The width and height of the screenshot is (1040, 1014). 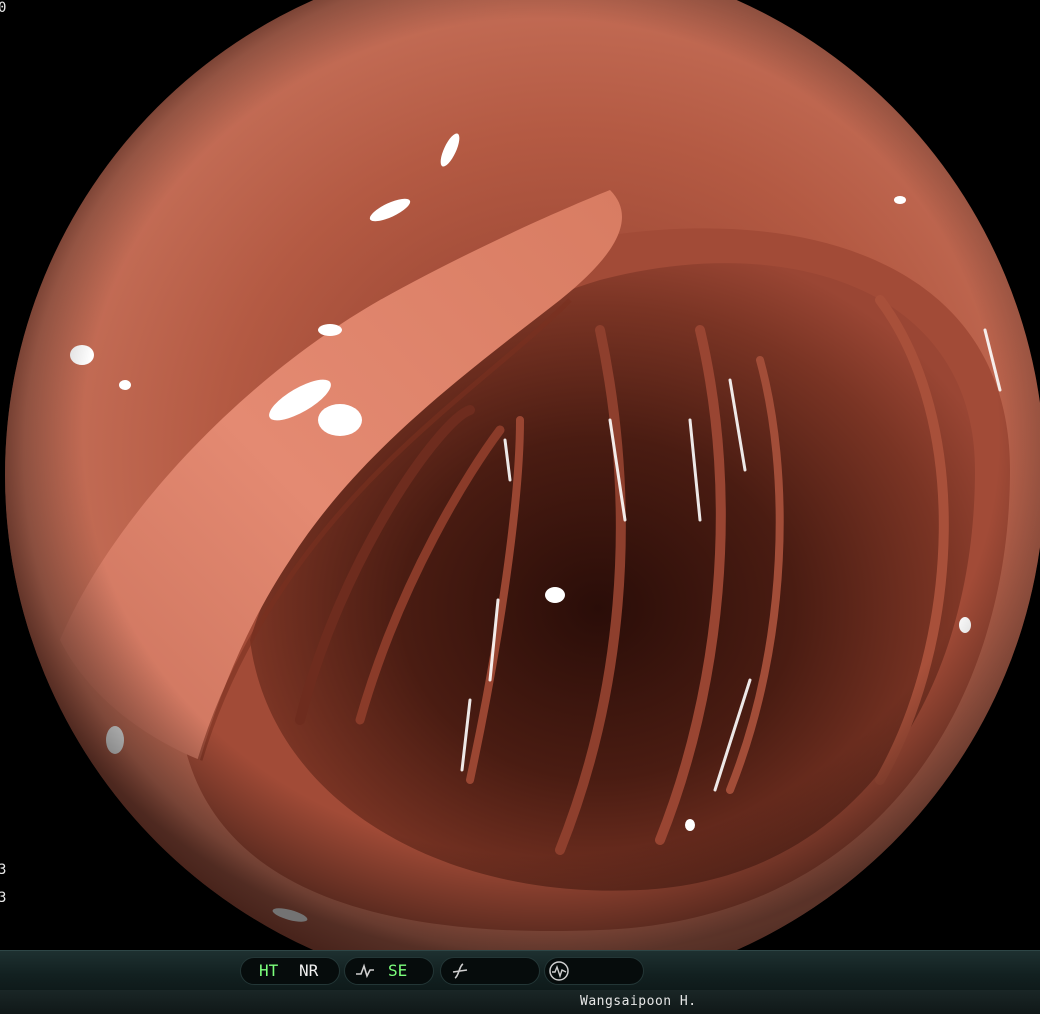 I want to click on nr-indicator: NR, so click(x=309, y=970).